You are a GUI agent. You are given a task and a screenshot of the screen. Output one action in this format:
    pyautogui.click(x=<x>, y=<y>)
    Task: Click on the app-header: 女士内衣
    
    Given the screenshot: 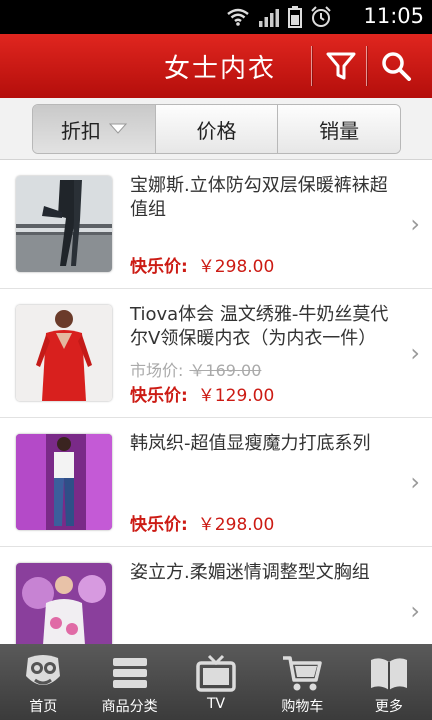 What is the action you would take?
    pyautogui.click(x=216, y=66)
    